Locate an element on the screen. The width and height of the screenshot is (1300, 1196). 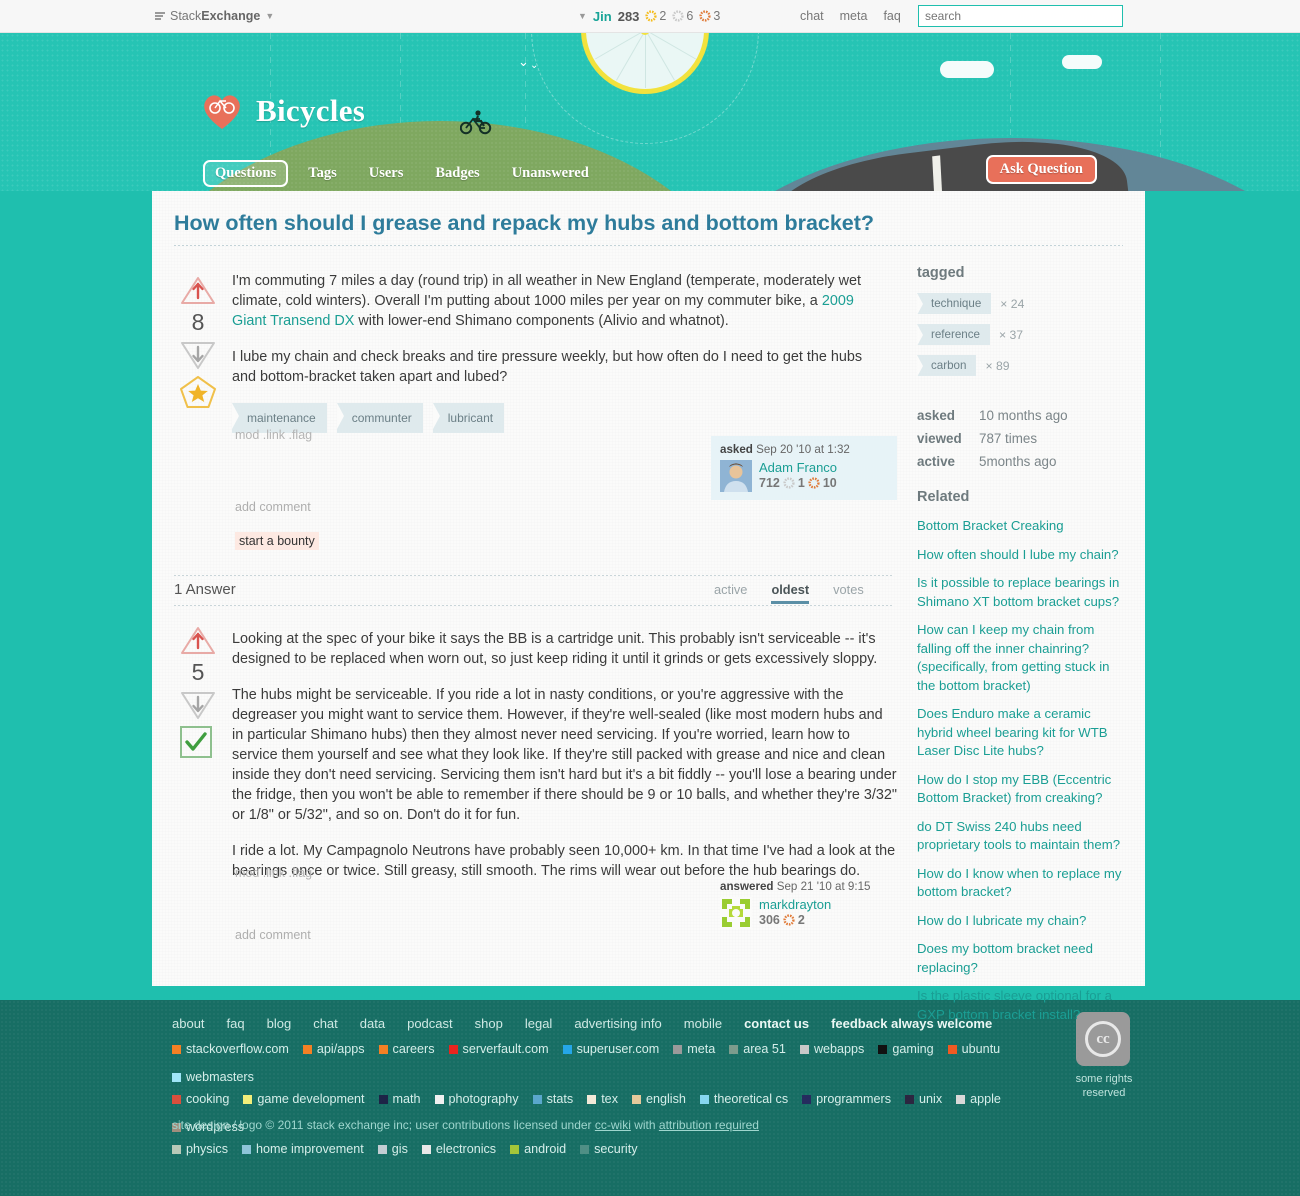
network-site-link: careers is located at coordinates (406, 1049).